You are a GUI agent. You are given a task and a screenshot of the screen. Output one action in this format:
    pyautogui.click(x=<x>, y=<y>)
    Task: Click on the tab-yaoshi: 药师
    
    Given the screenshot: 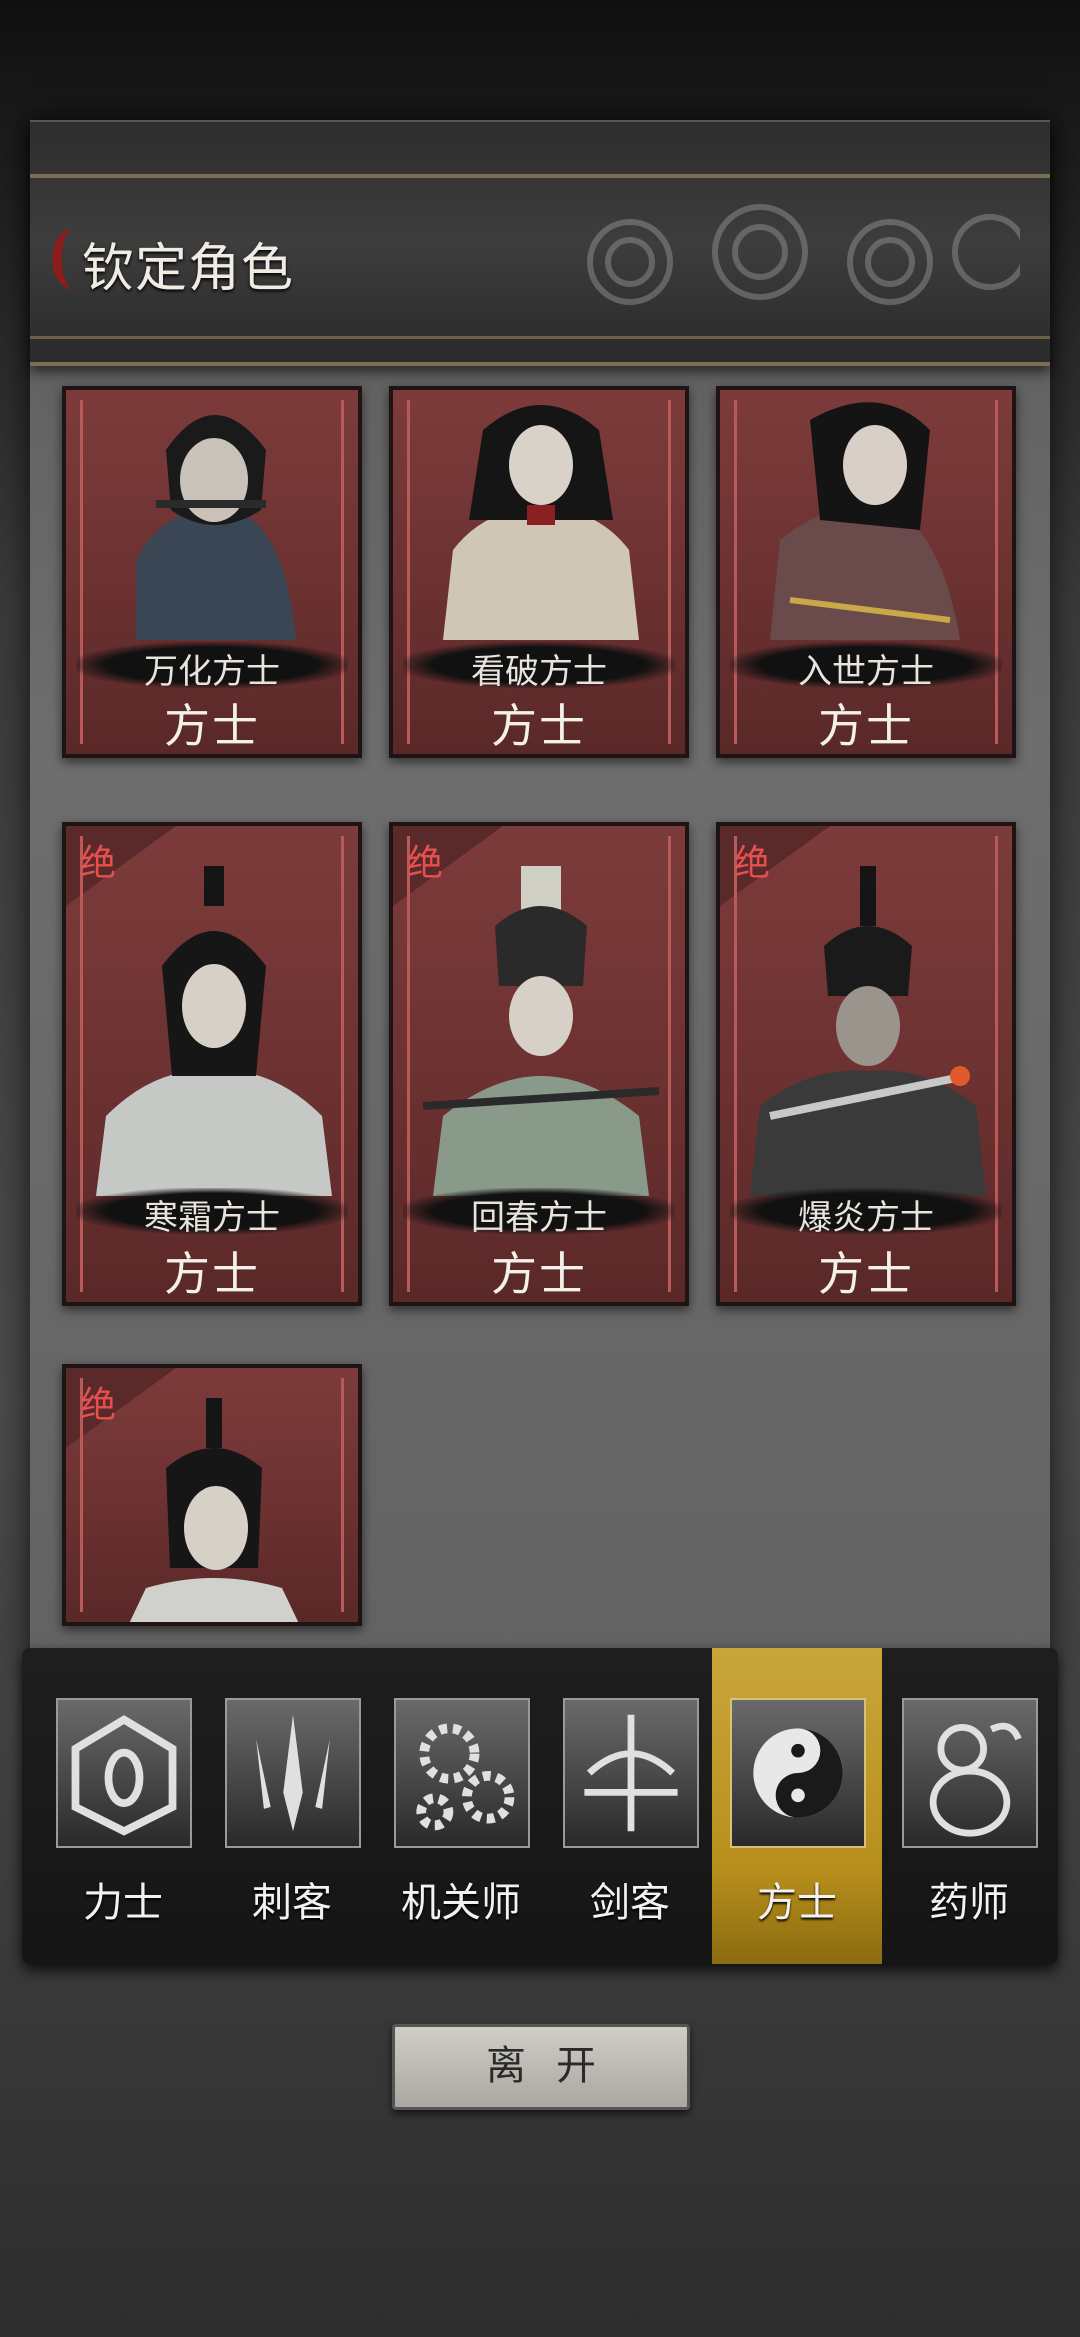 What is the action you would take?
    pyautogui.click(x=969, y=1806)
    